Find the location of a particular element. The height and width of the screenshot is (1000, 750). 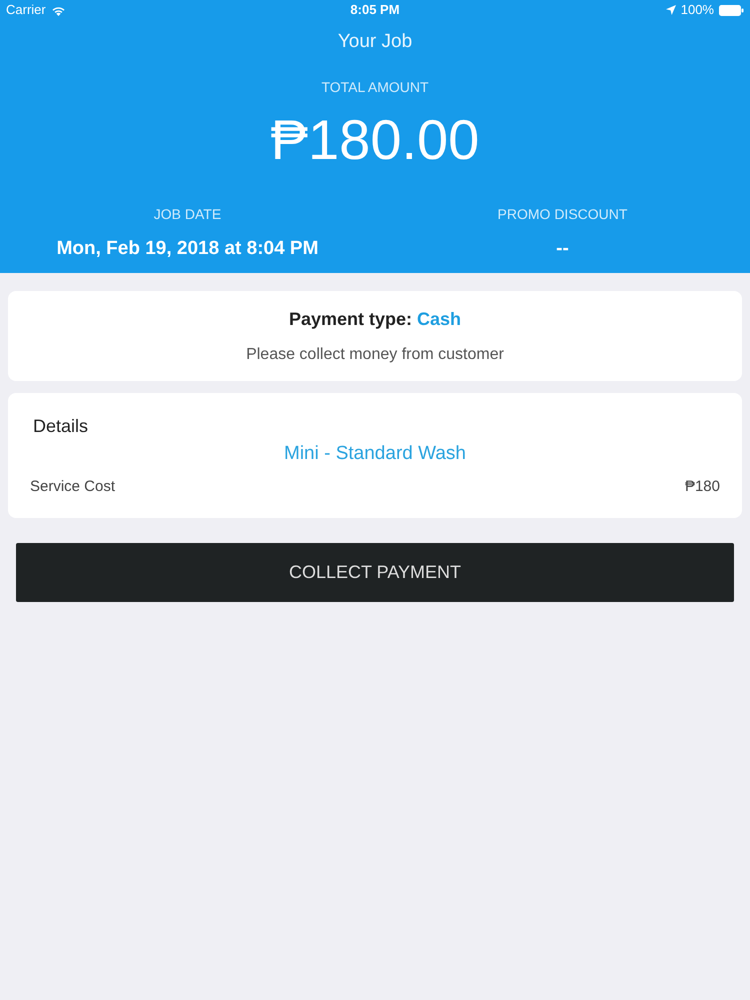

total-amount-label: TOTAL AMOUNT is located at coordinates (375, 87).